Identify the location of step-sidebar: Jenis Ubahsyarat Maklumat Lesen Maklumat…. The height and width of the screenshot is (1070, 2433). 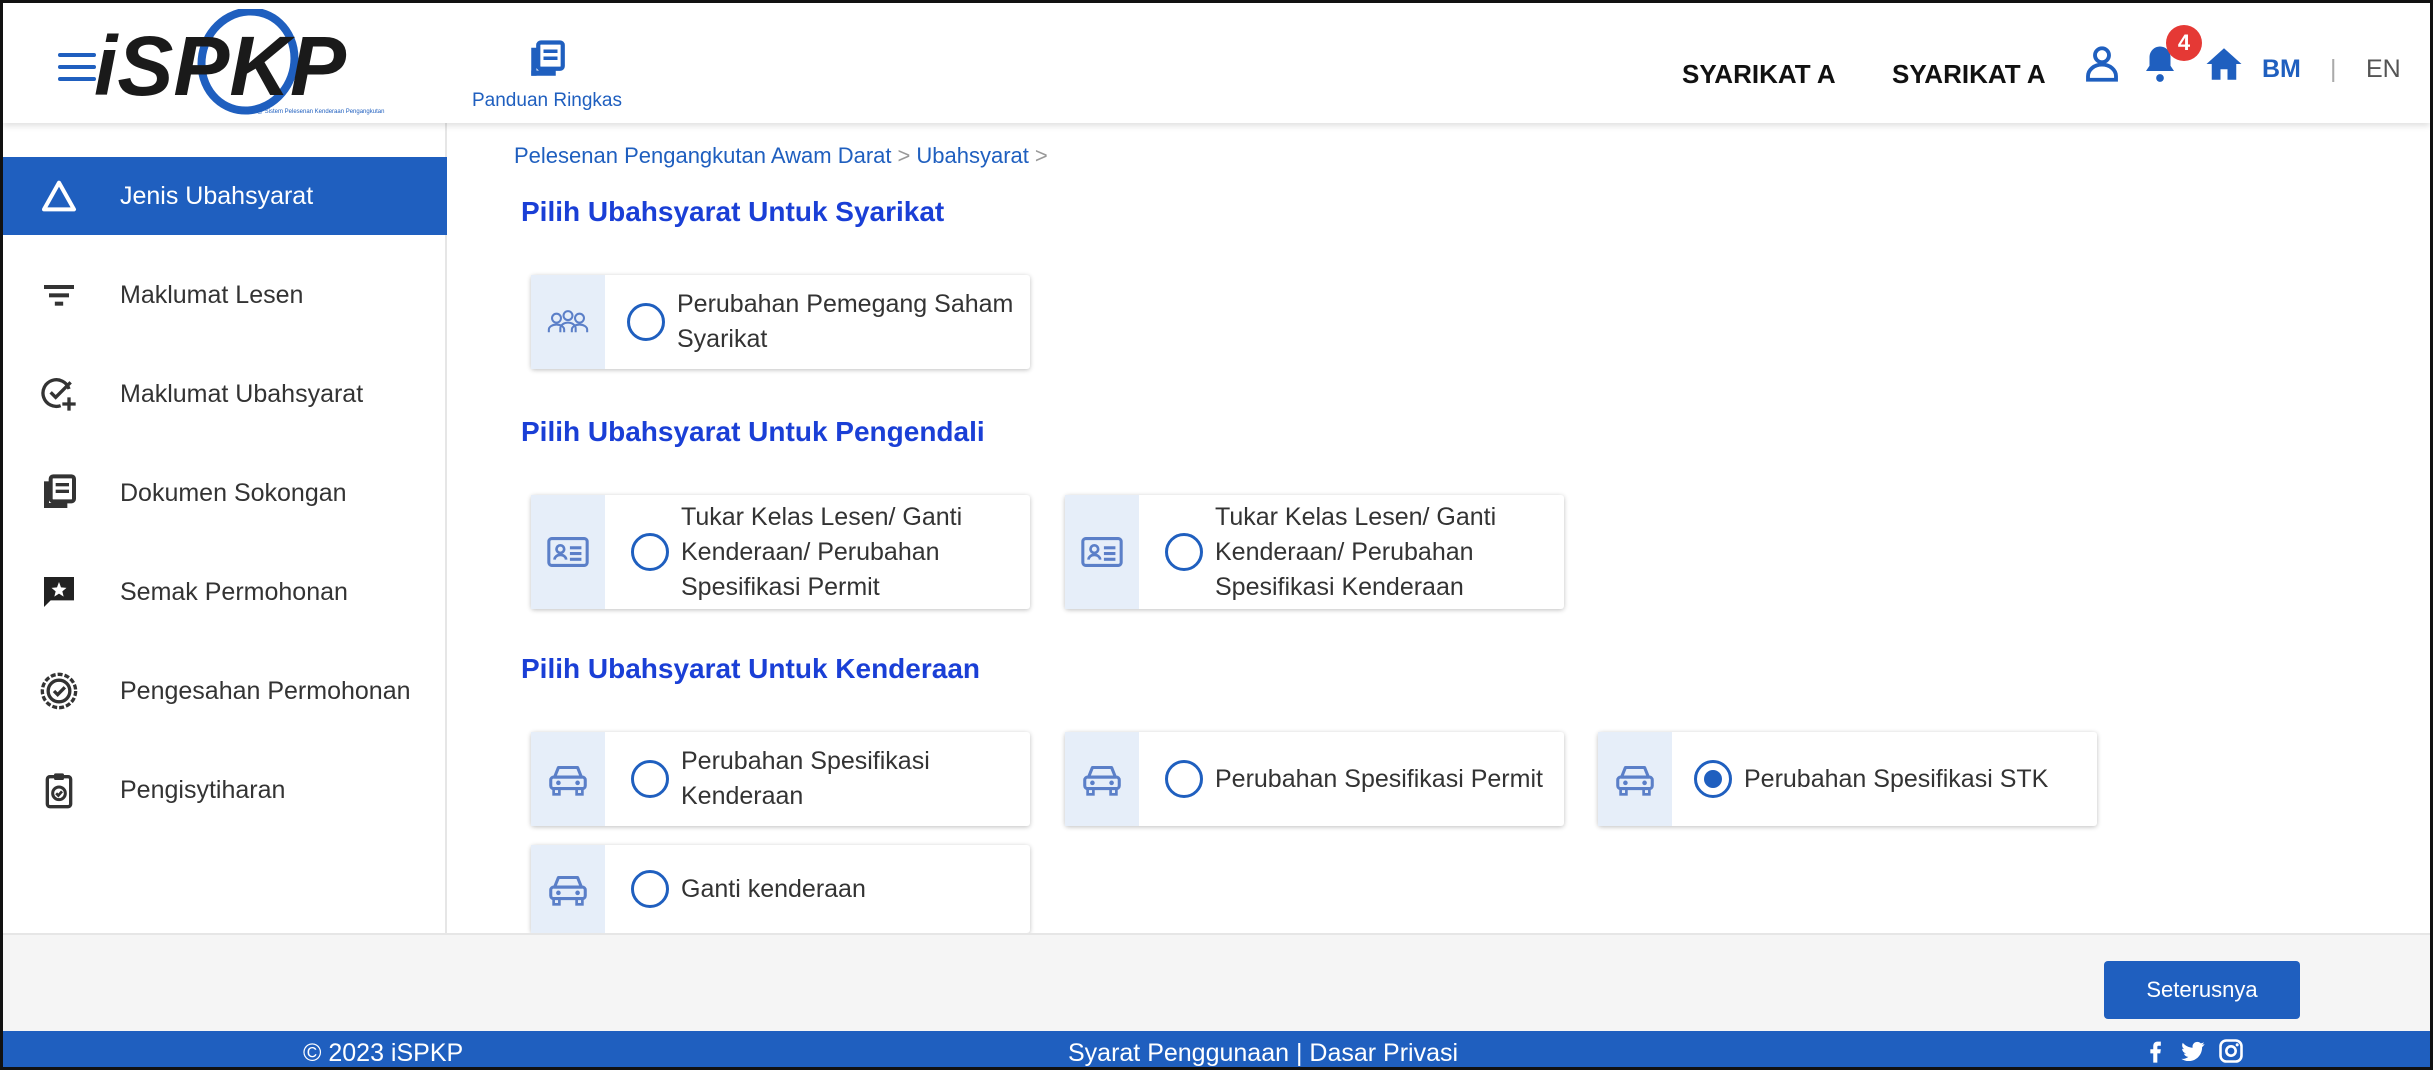
(225, 528).